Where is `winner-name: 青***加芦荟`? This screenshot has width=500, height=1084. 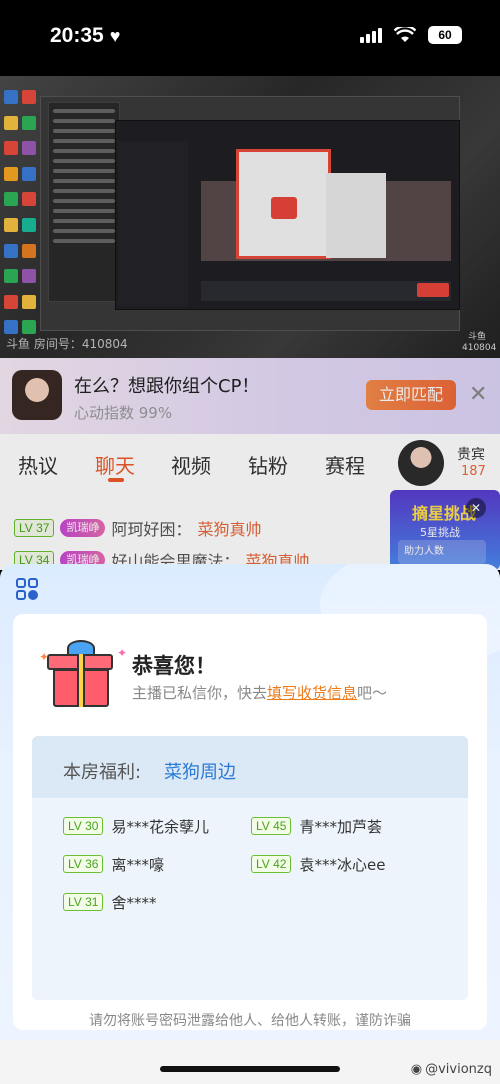 winner-name: 青***加芦荟 is located at coordinates (340, 826).